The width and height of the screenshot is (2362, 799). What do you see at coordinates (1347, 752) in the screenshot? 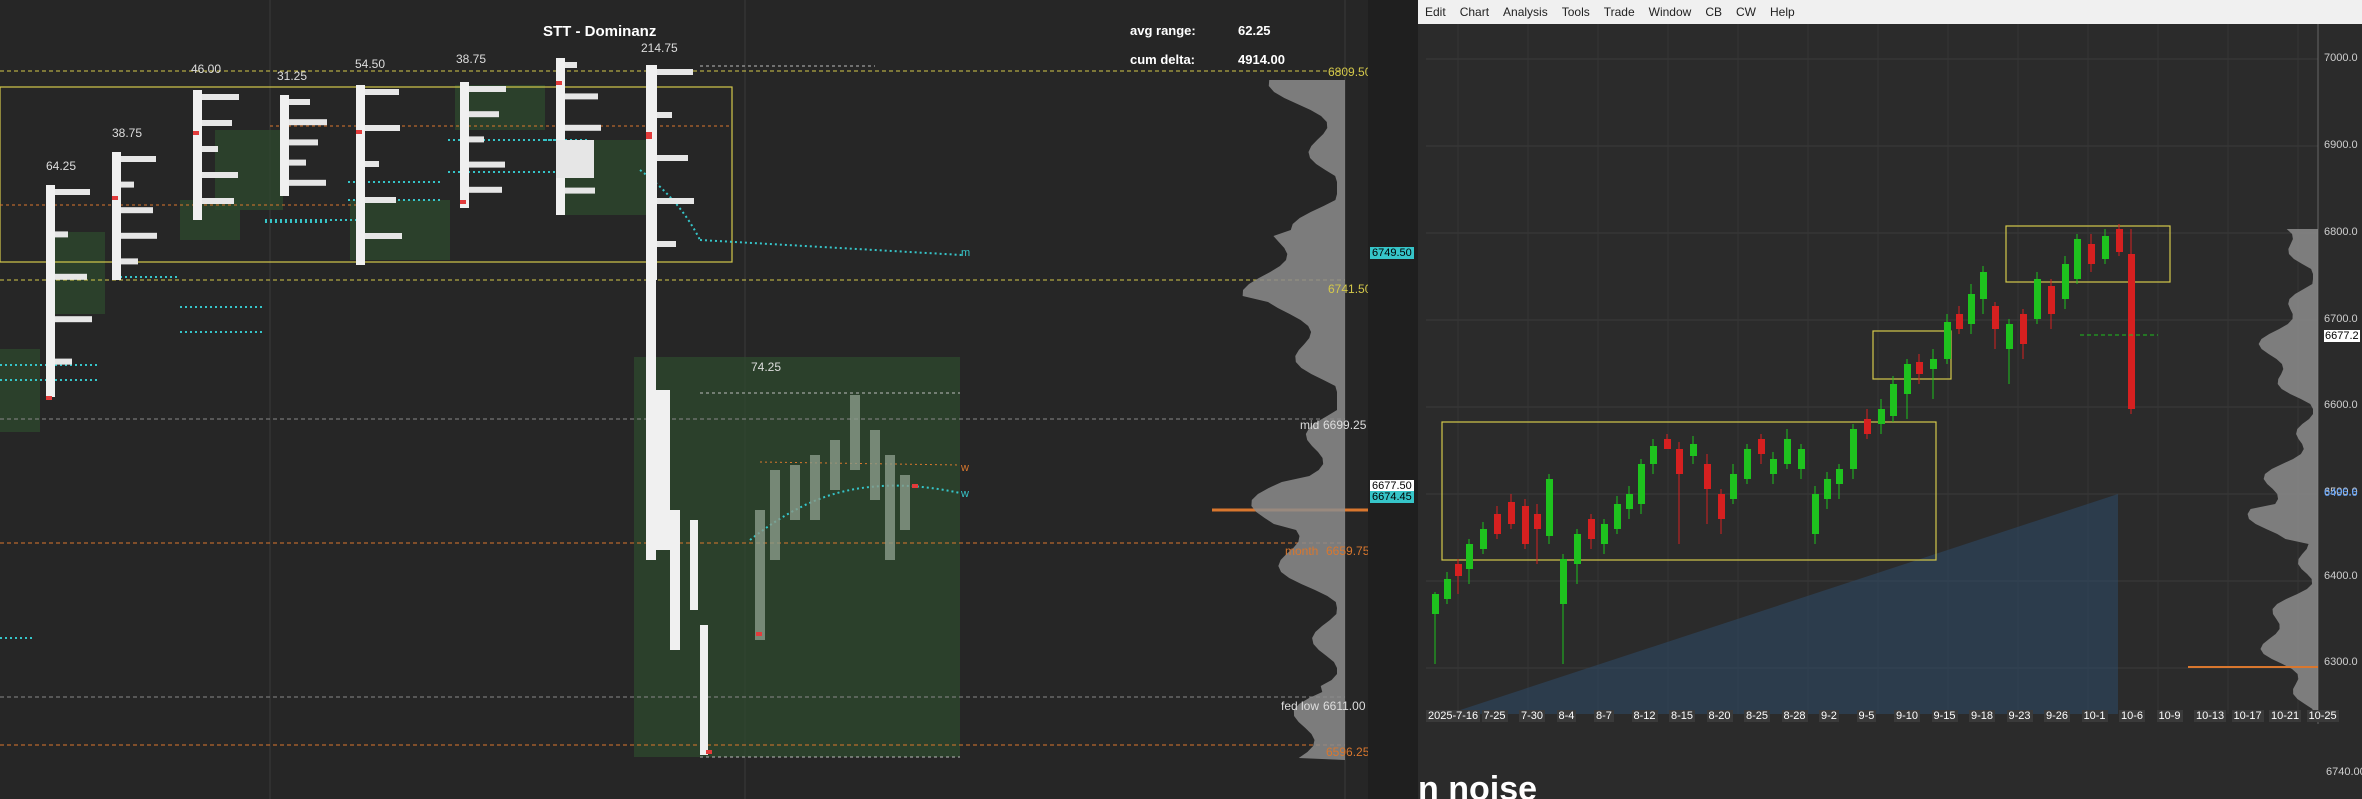
I see `level-price: 6596.25` at bounding box center [1347, 752].